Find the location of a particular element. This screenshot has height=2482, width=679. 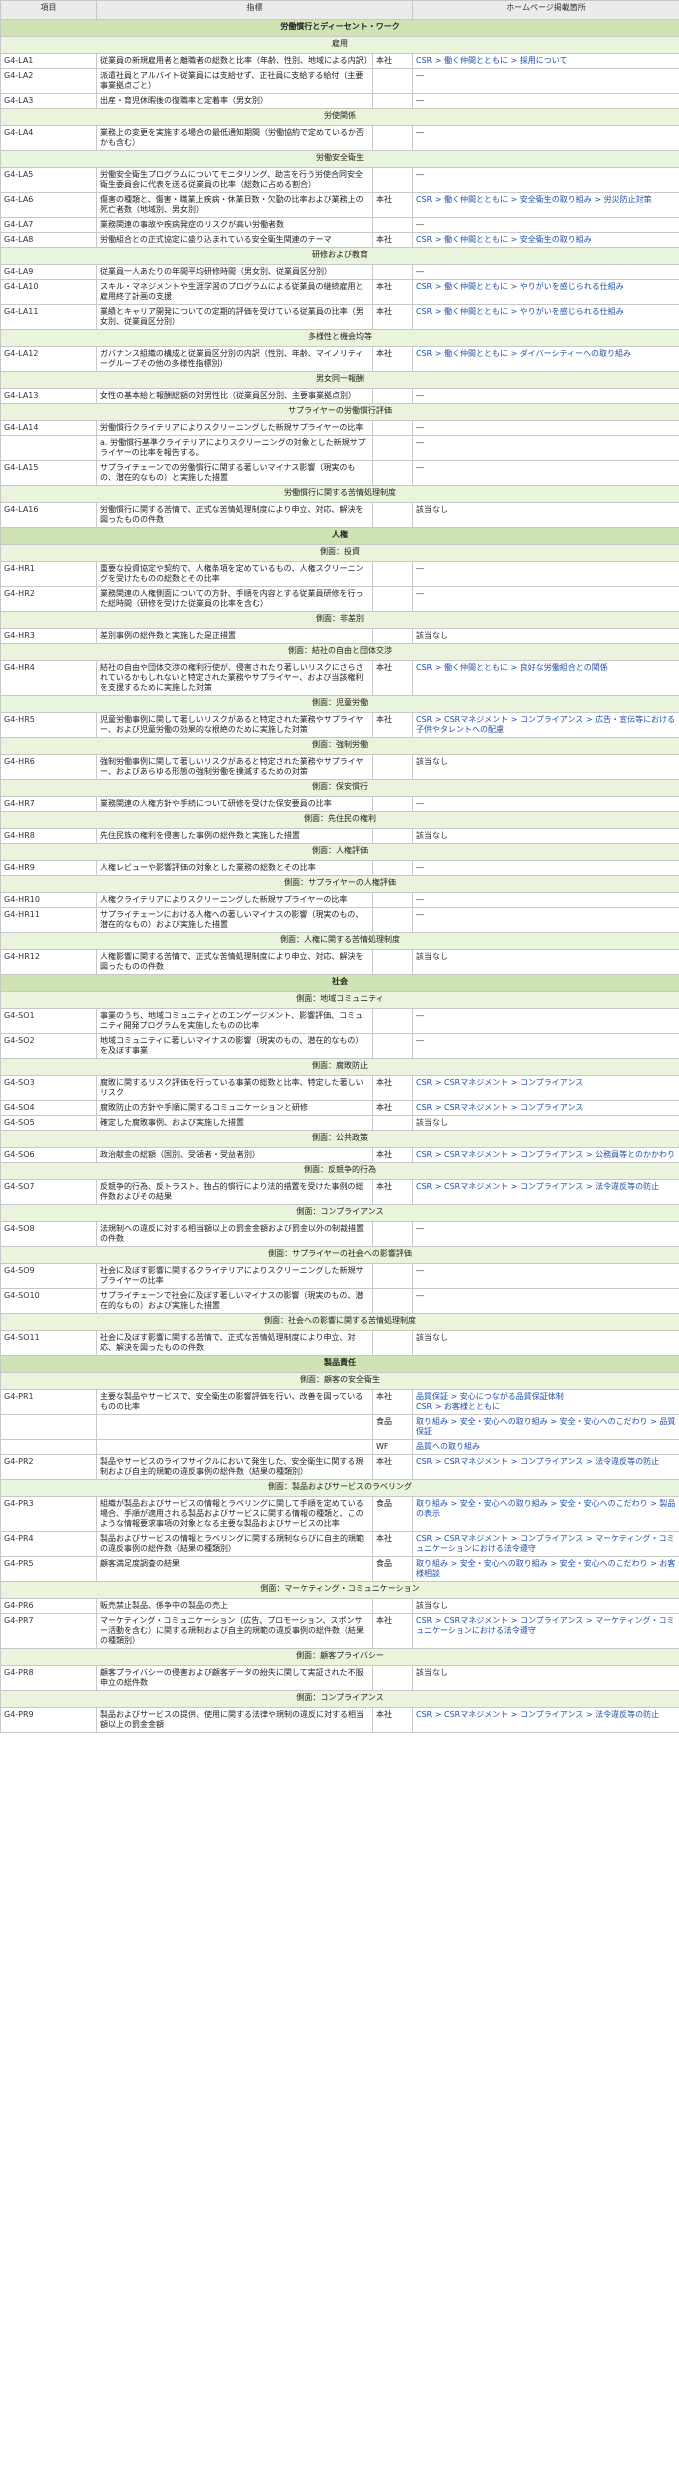

aspect-header-row: 労働安全衛生 is located at coordinates (339, 159).